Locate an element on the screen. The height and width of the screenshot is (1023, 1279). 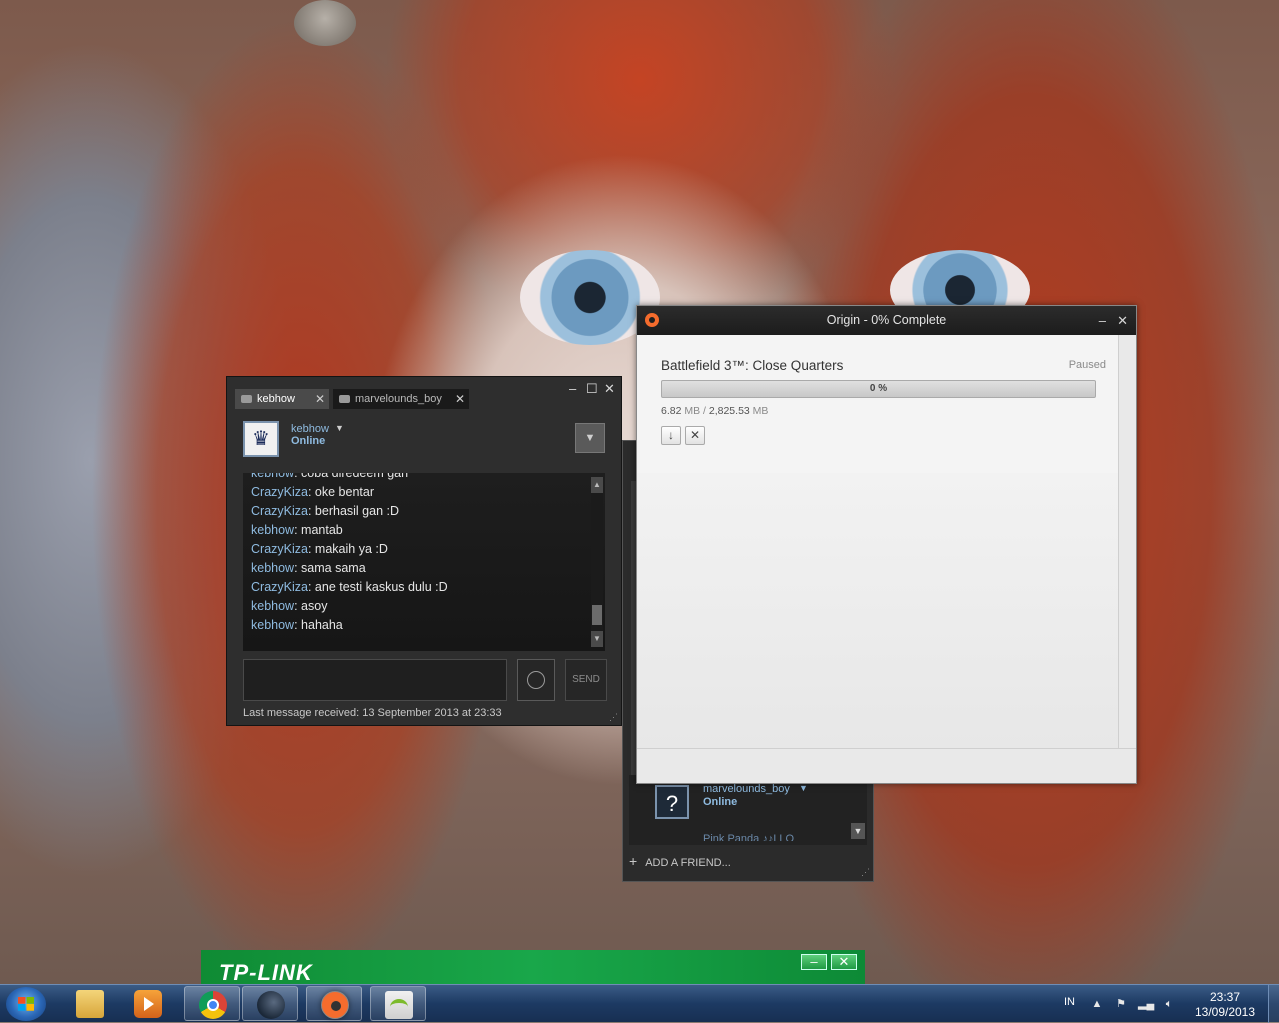
taskbar-origin is located at coordinates (334, 1003).